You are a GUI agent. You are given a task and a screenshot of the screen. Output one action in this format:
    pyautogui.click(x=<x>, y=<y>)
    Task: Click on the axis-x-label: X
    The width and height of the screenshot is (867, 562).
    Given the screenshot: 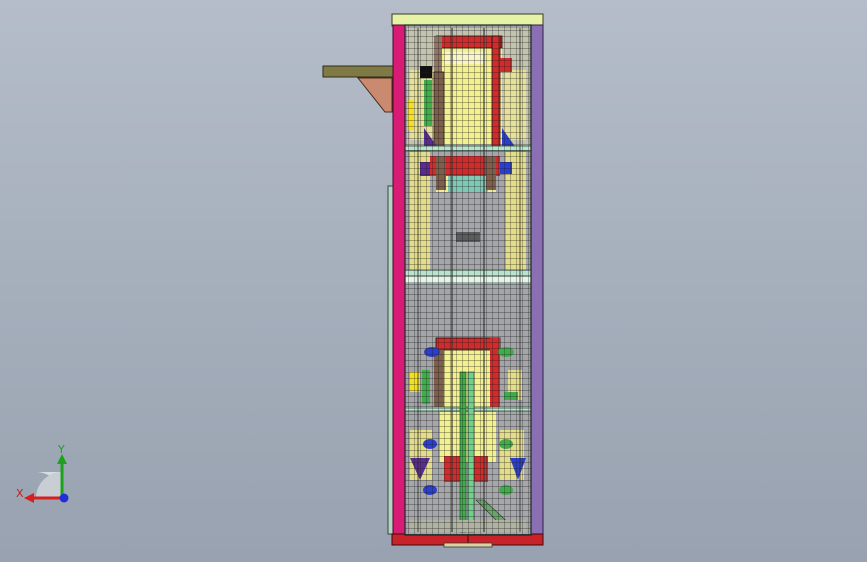 What is the action you would take?
    pyautogui.click(x=20, y=493)
    